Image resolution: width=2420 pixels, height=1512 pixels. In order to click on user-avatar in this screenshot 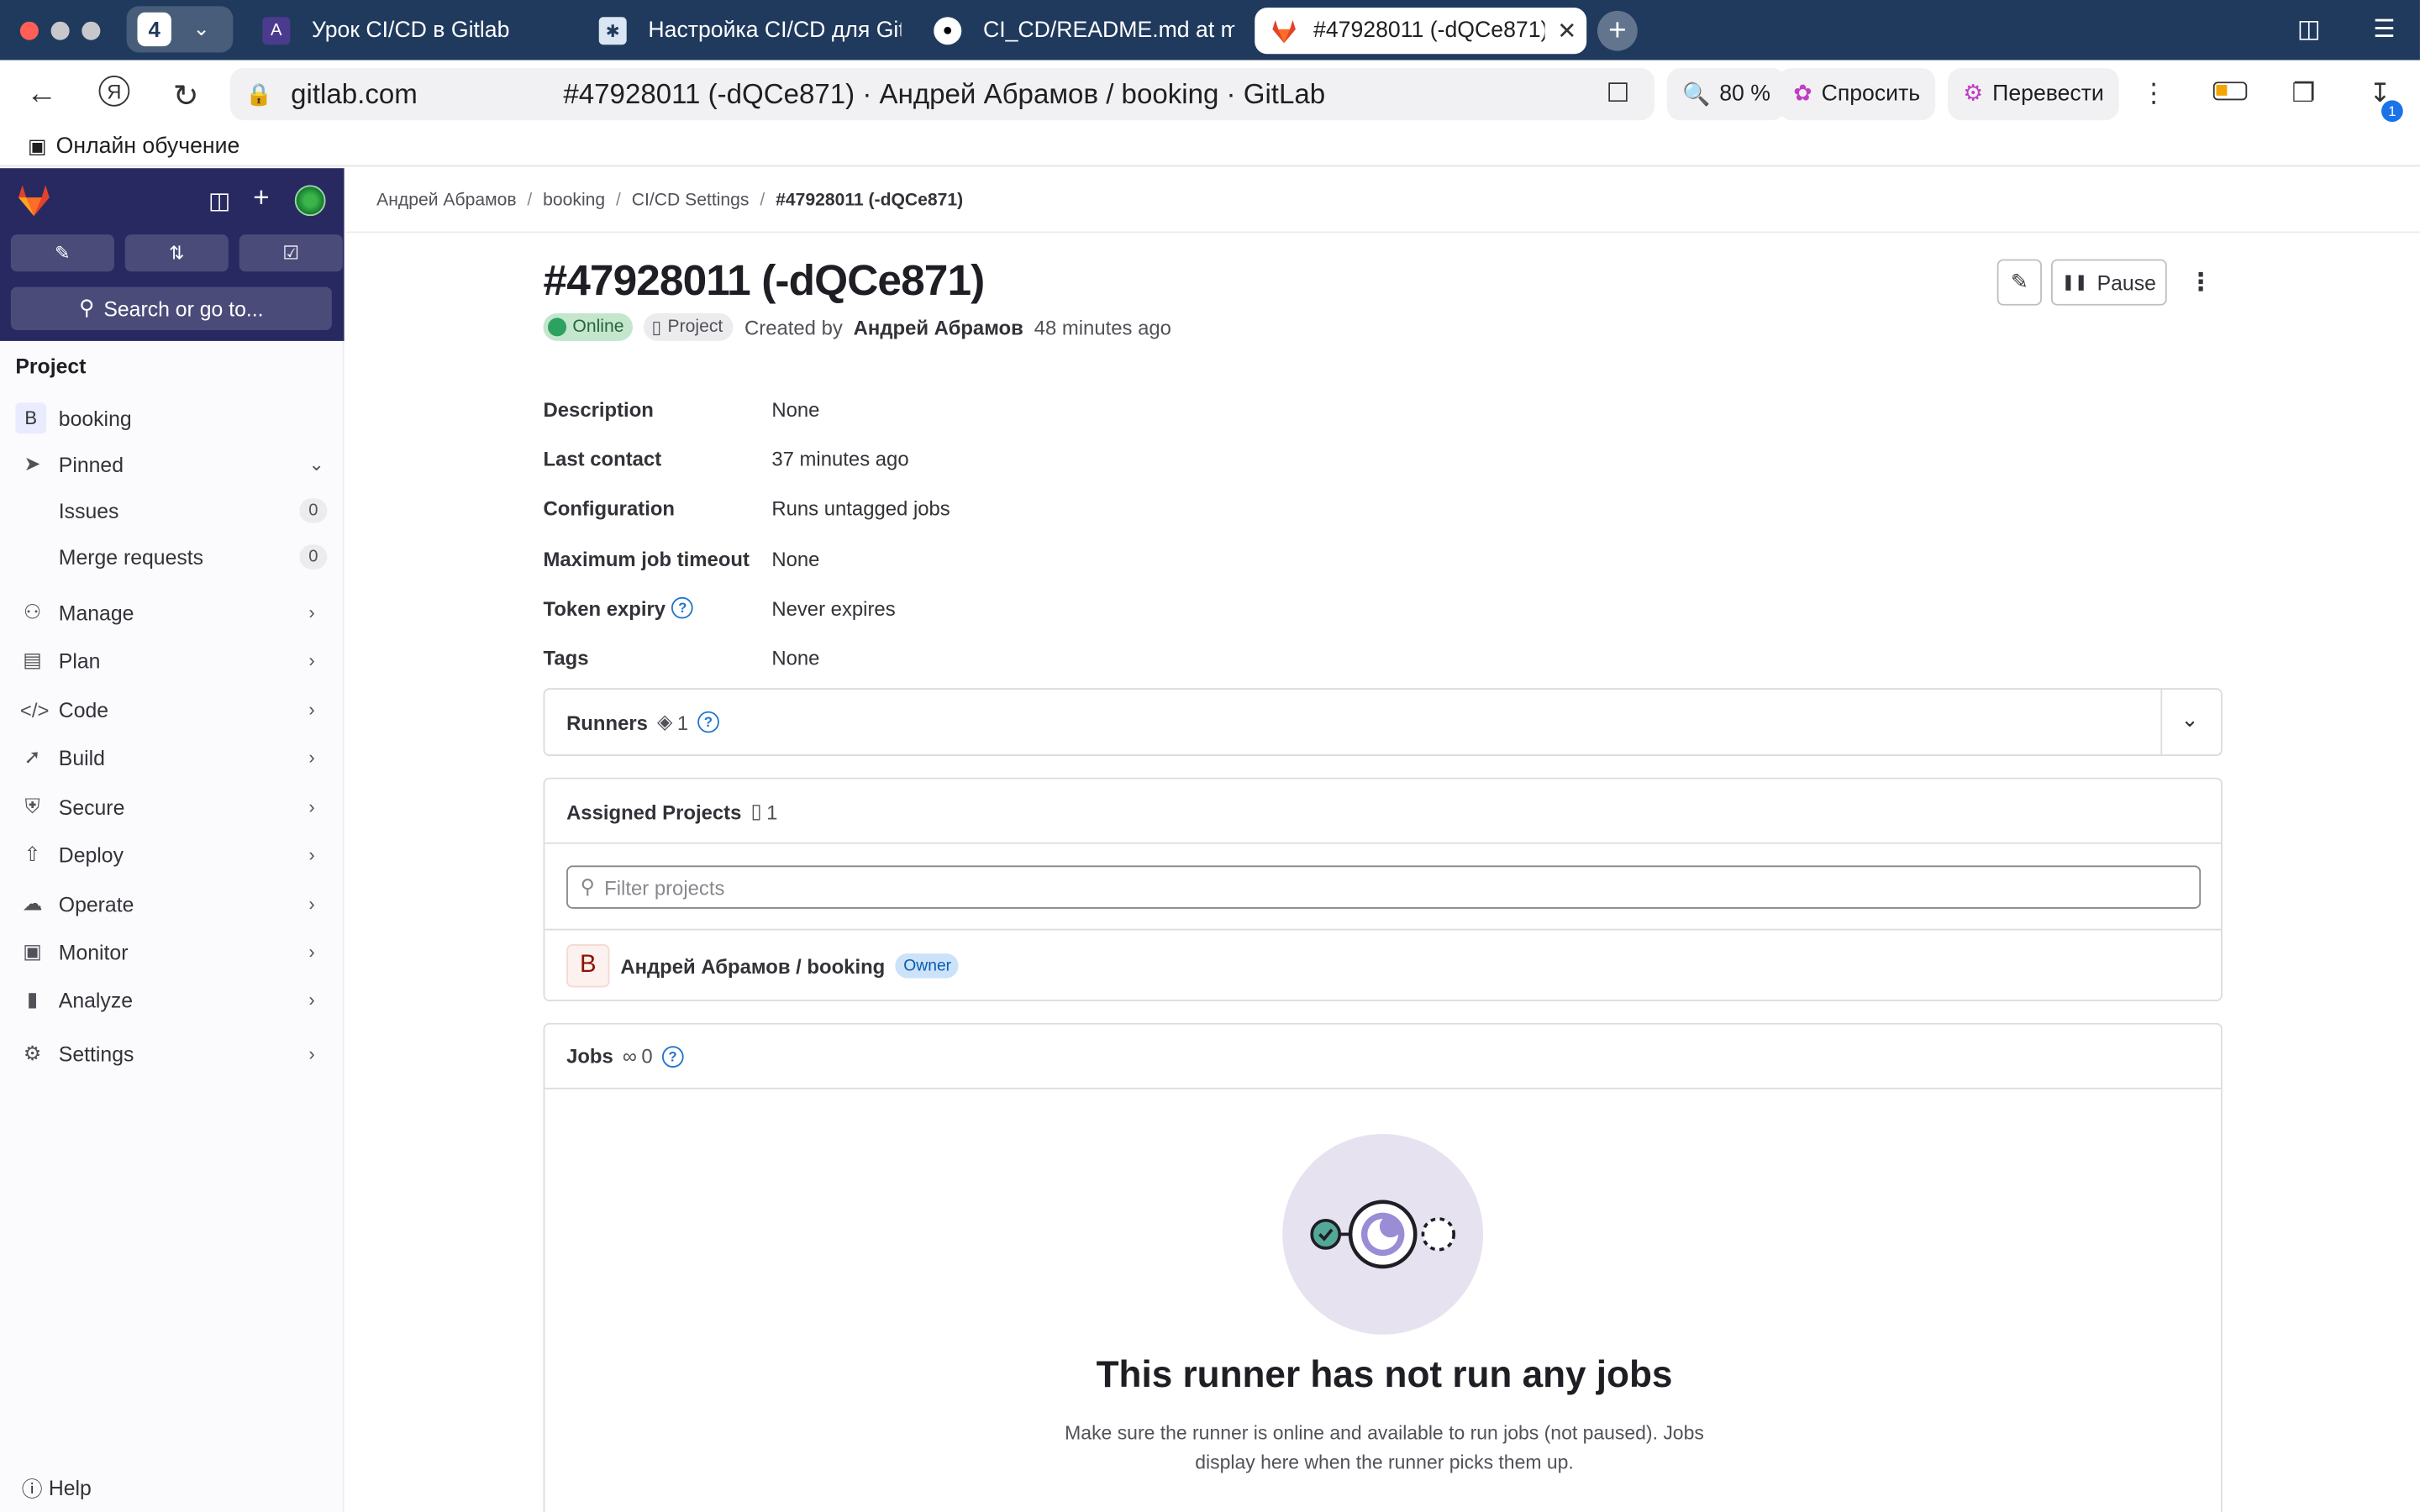, I will do `click(310, 201)`.